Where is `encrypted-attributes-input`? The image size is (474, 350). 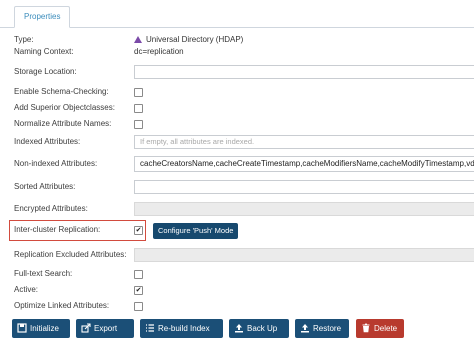 encrypted-attributes-input is located at coordinates (304, 209).